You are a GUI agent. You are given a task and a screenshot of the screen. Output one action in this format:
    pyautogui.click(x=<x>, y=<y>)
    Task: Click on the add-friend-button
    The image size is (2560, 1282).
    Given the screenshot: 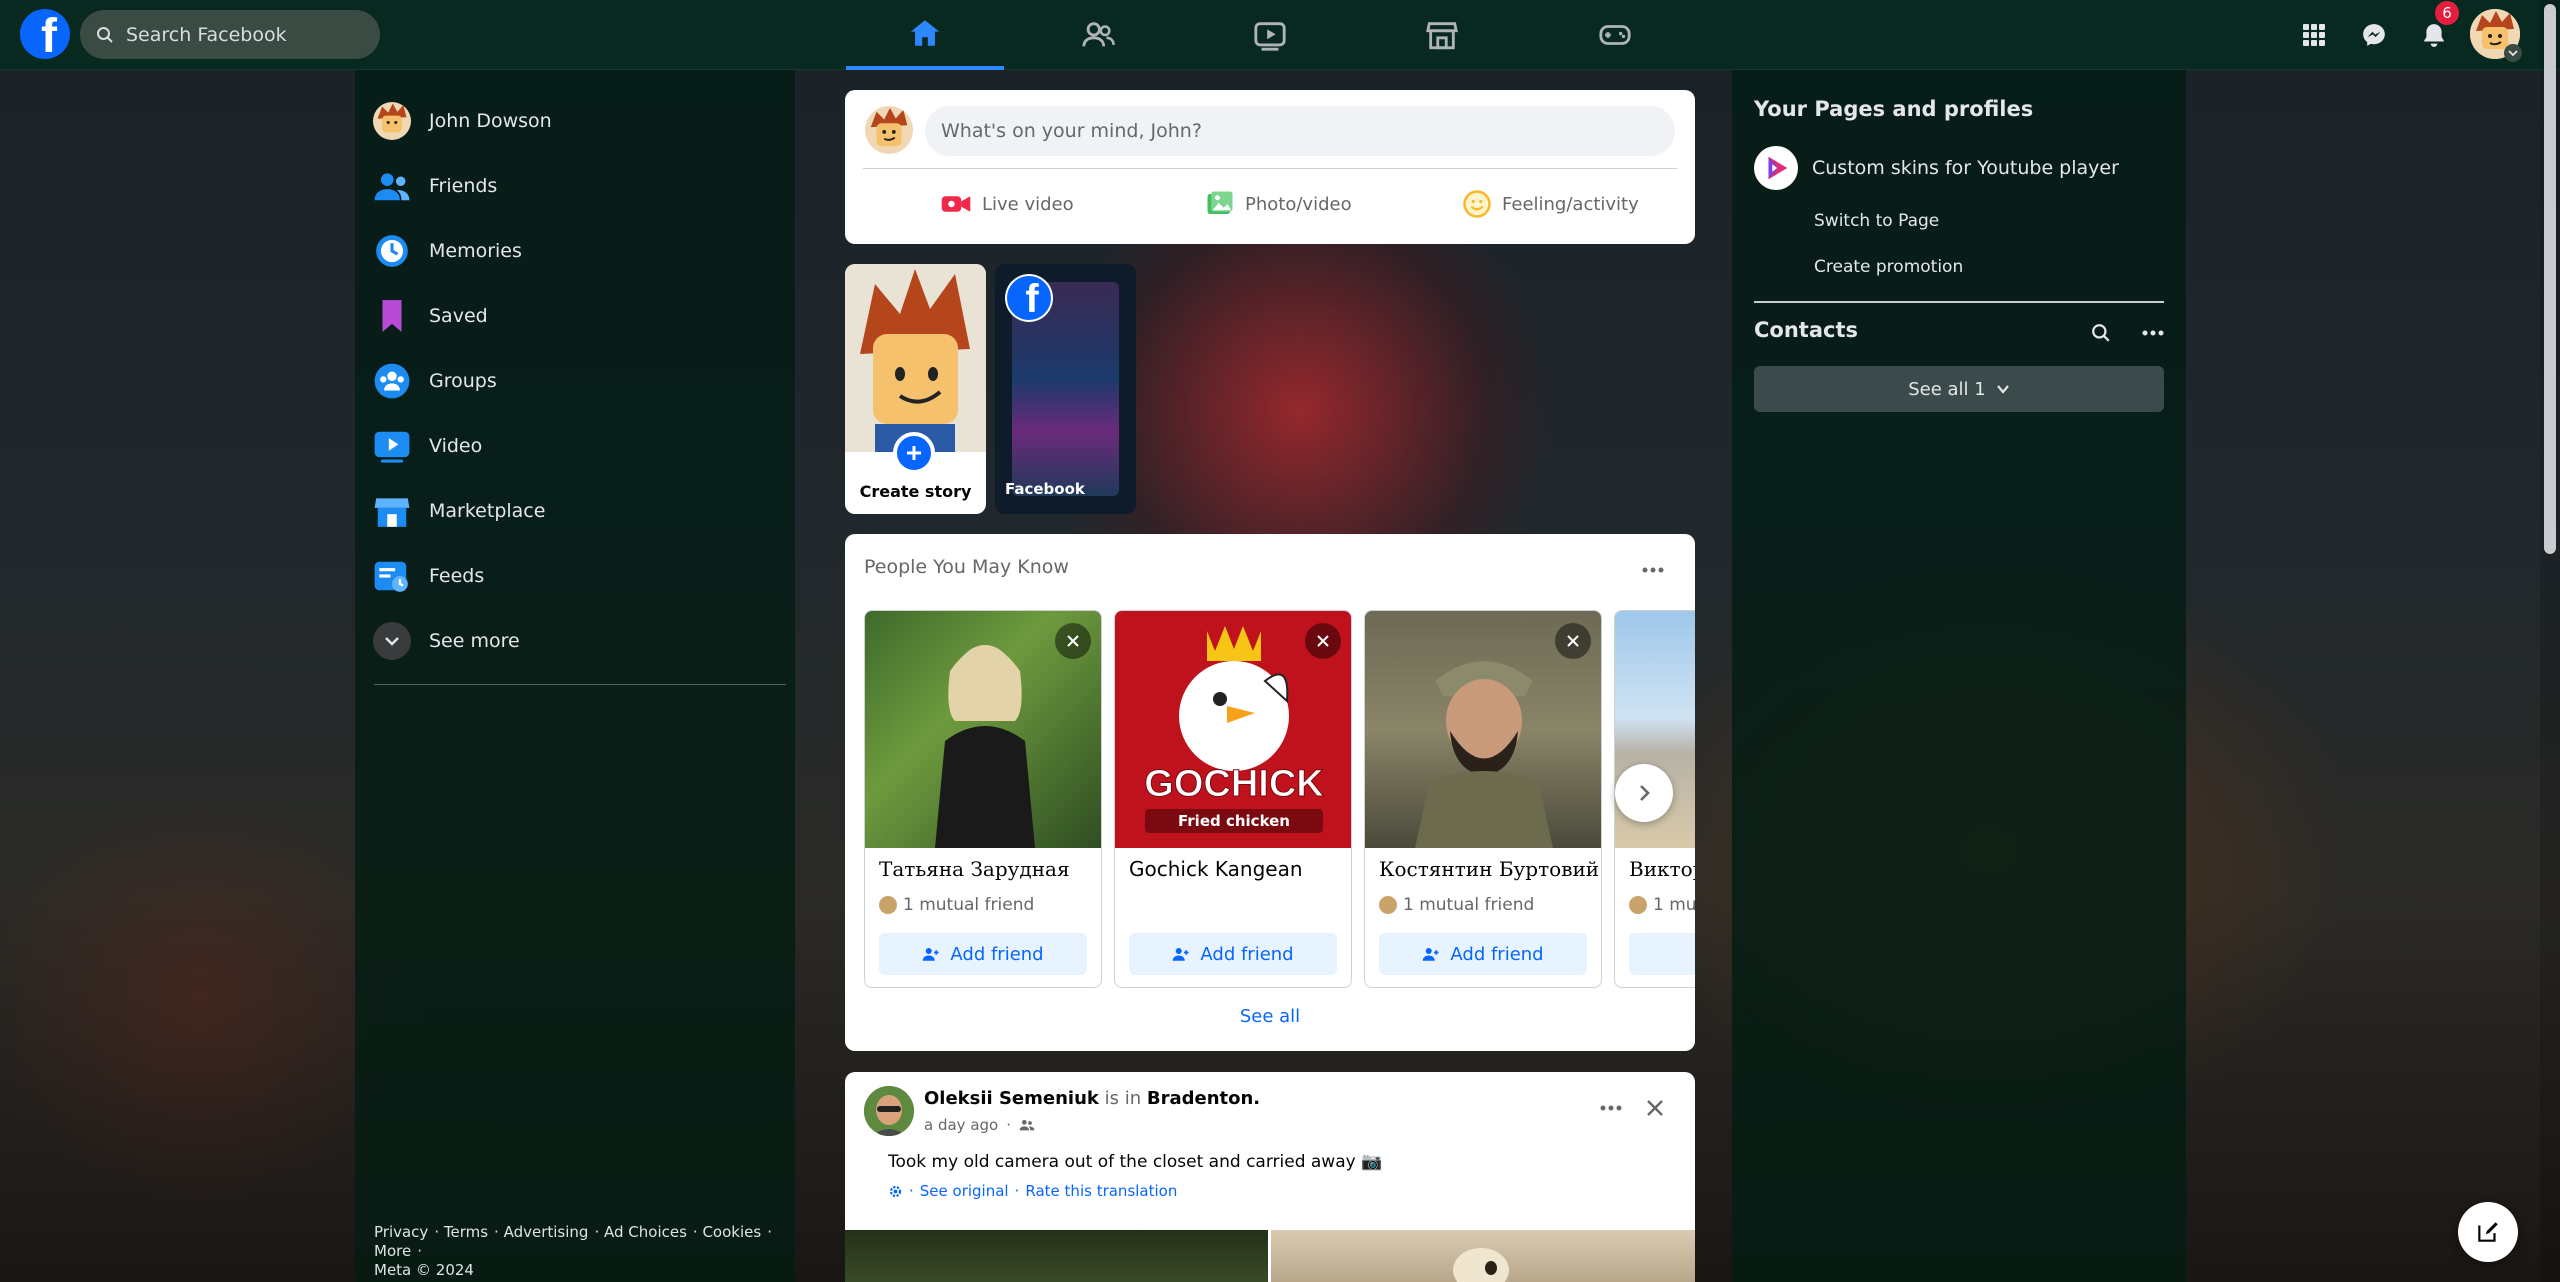 What is the action you would take?
    pyautogui.click(x=1662, y=954)
    